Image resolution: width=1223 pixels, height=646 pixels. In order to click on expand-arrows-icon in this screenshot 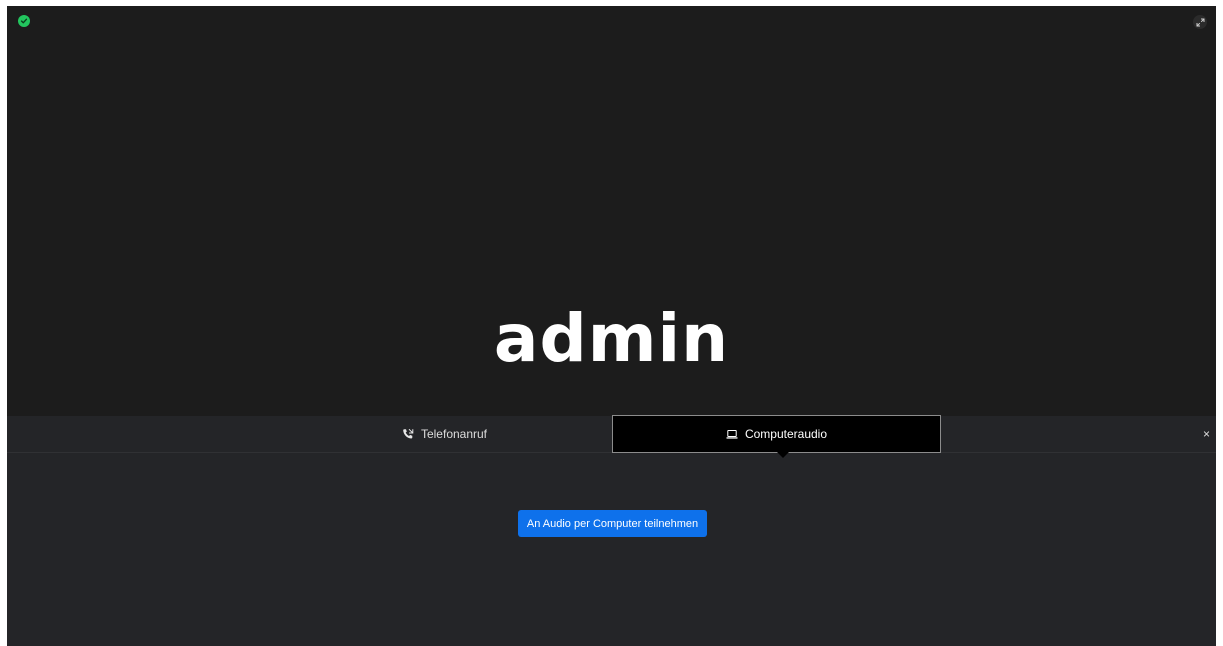, I will do `click(1200, 22)`.